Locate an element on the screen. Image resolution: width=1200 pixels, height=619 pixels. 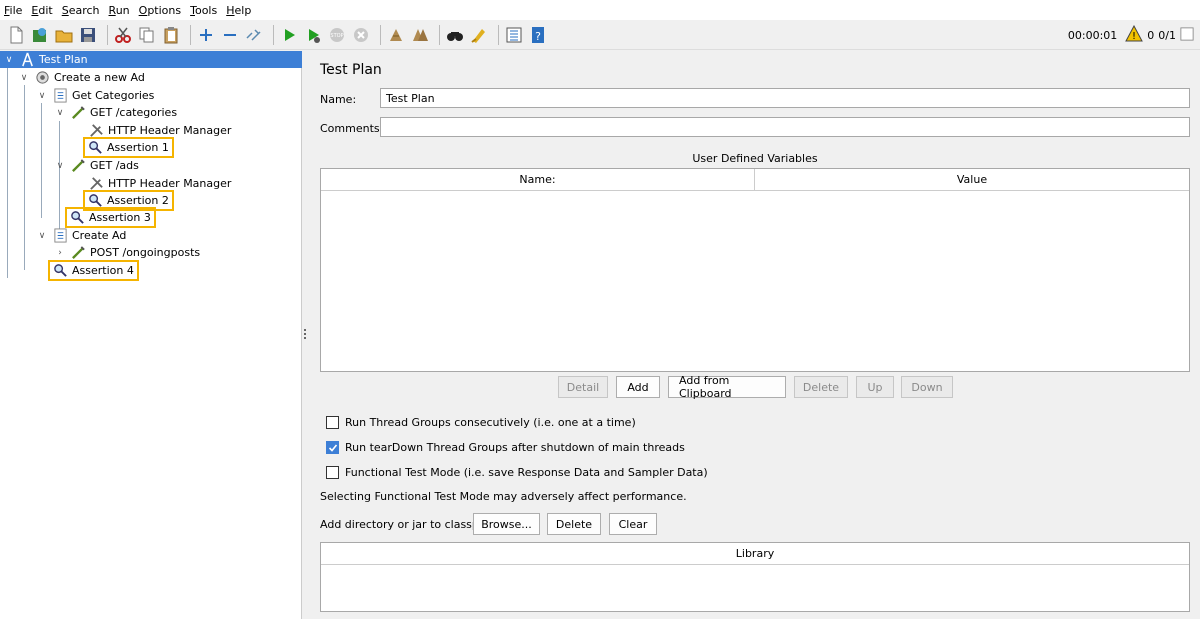
save-icon is located at coordinates (88, 35).